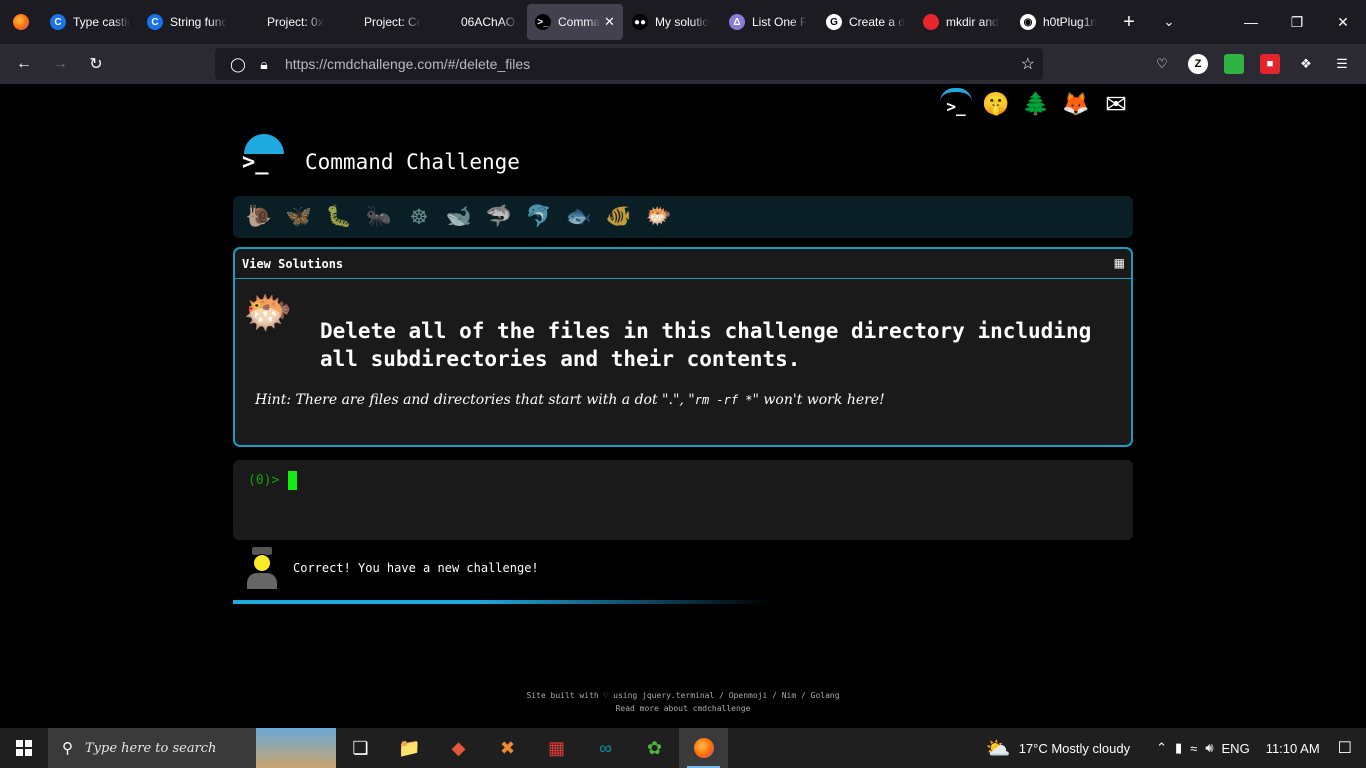 The image size is (1366, 768). What do you see at coordinates (575, 22) in the screenshot?
I see `browser-tab: >_ Comma ✕` at bounding box center [575, 22].